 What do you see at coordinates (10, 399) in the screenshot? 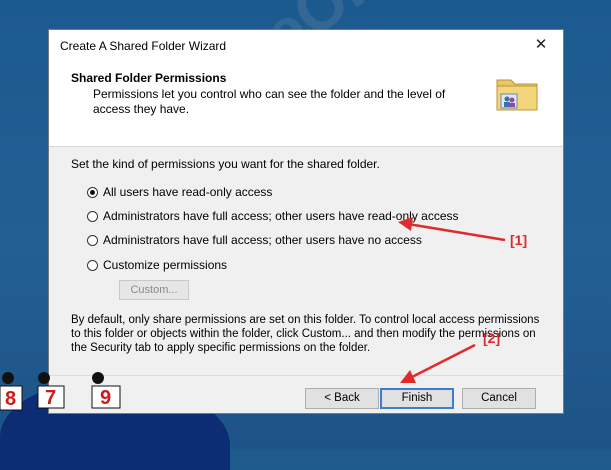
I see `mascot-number: 8` at bounding box center [10, 399].